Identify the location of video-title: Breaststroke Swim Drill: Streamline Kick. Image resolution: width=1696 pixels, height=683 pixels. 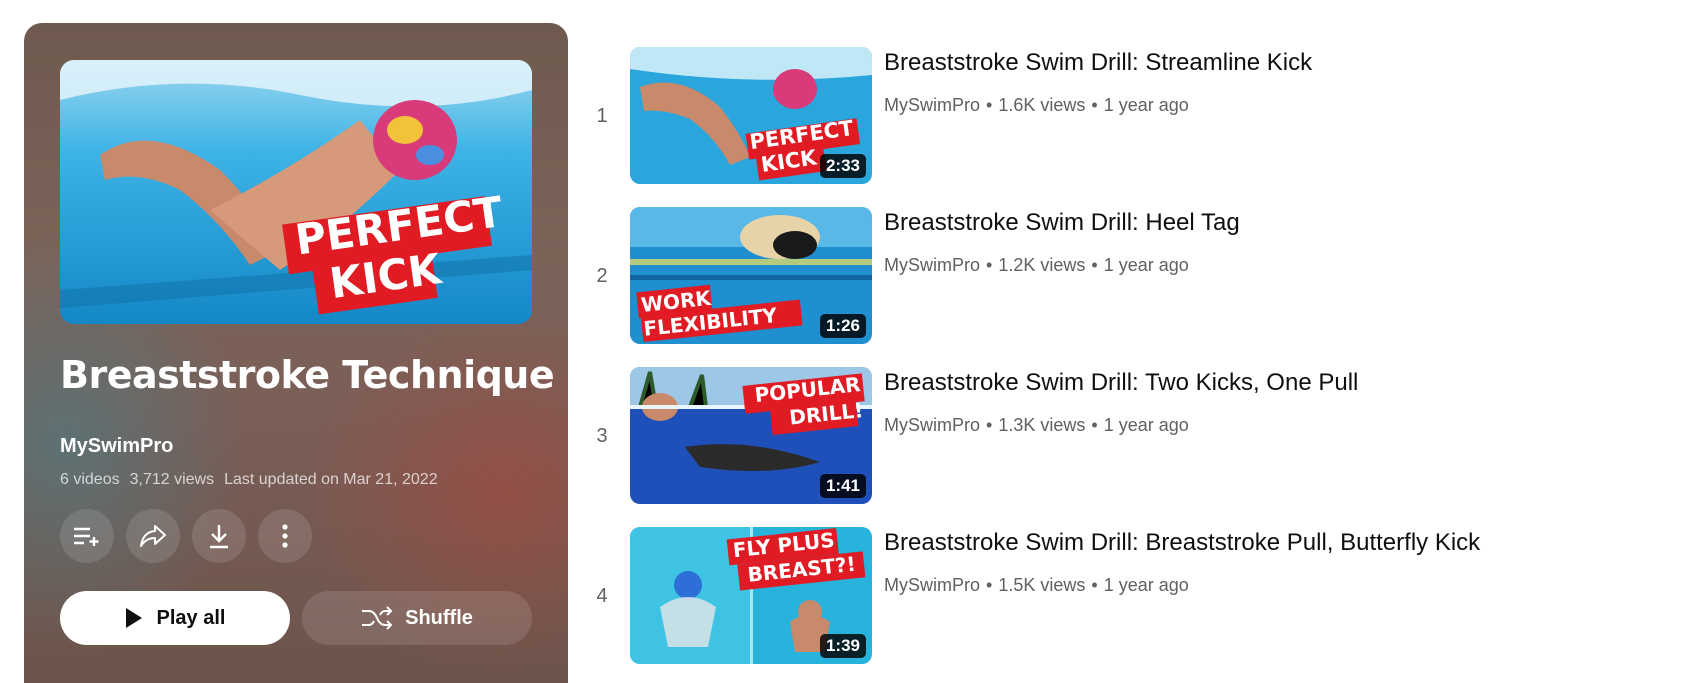
(1098, 63).